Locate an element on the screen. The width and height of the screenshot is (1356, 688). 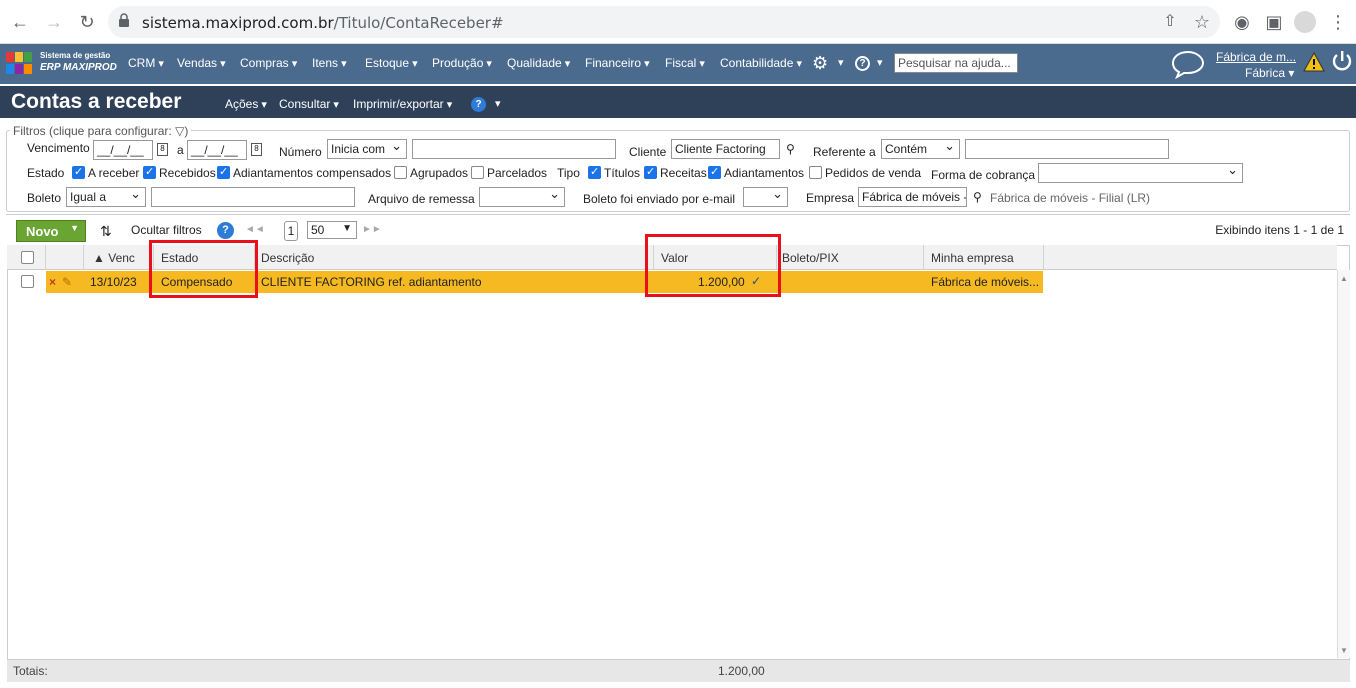
nav-producao: Produção is located at coordinates (462, 63).